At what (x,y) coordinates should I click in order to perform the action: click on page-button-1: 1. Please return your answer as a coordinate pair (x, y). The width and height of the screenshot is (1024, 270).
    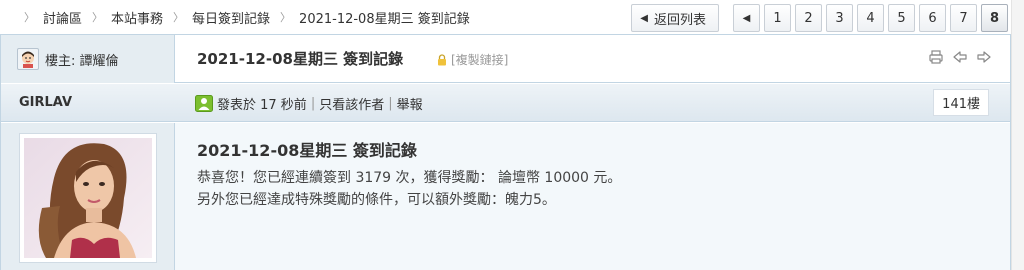
    Looking at the image, I should click on (777, 18).